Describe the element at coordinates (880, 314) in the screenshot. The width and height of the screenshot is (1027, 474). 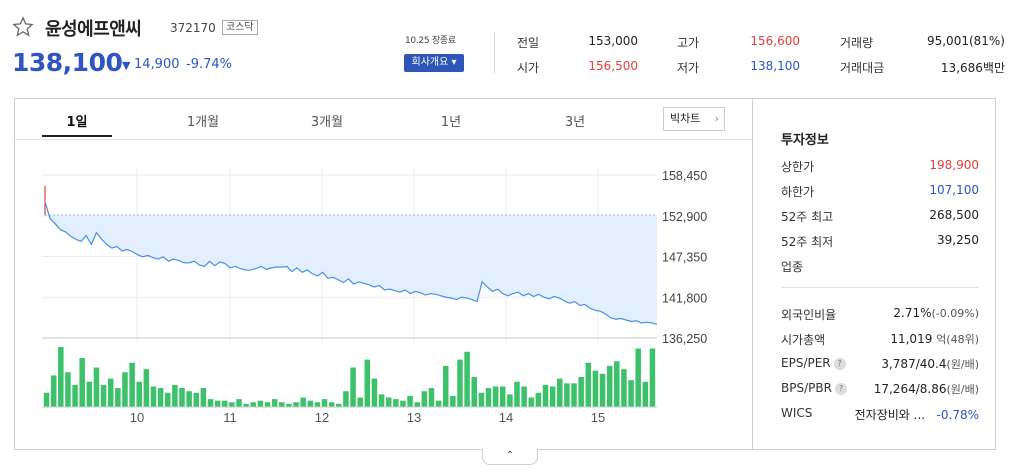
I see `foreign-ratio-row: 외국인비율 2.71%(-0.09%)` at that location.